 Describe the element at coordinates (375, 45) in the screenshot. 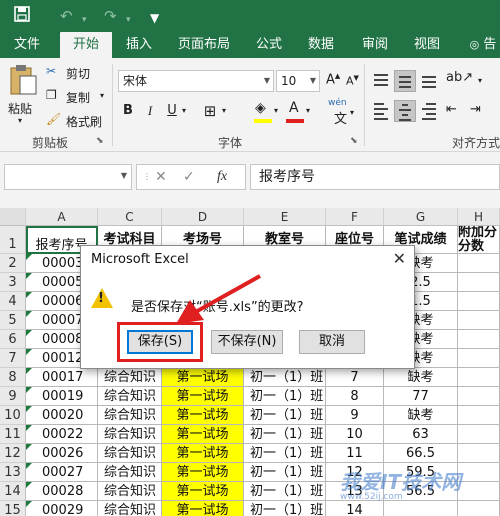

I see `tab-review: 审阅` at that location.